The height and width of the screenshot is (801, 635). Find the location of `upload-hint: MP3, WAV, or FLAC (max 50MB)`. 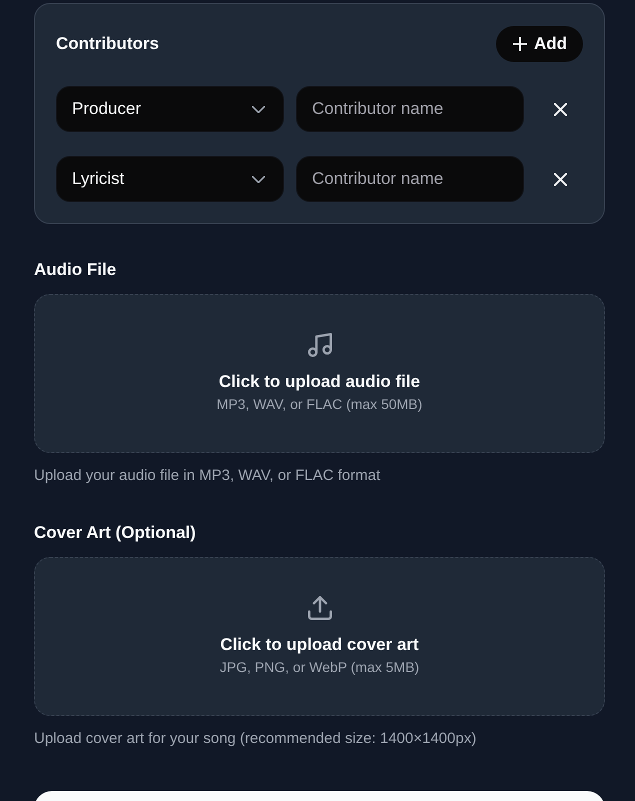

upload-hint: MP3, WAV, or FLAC (max 50MB) is located at coordinates (319, 404).